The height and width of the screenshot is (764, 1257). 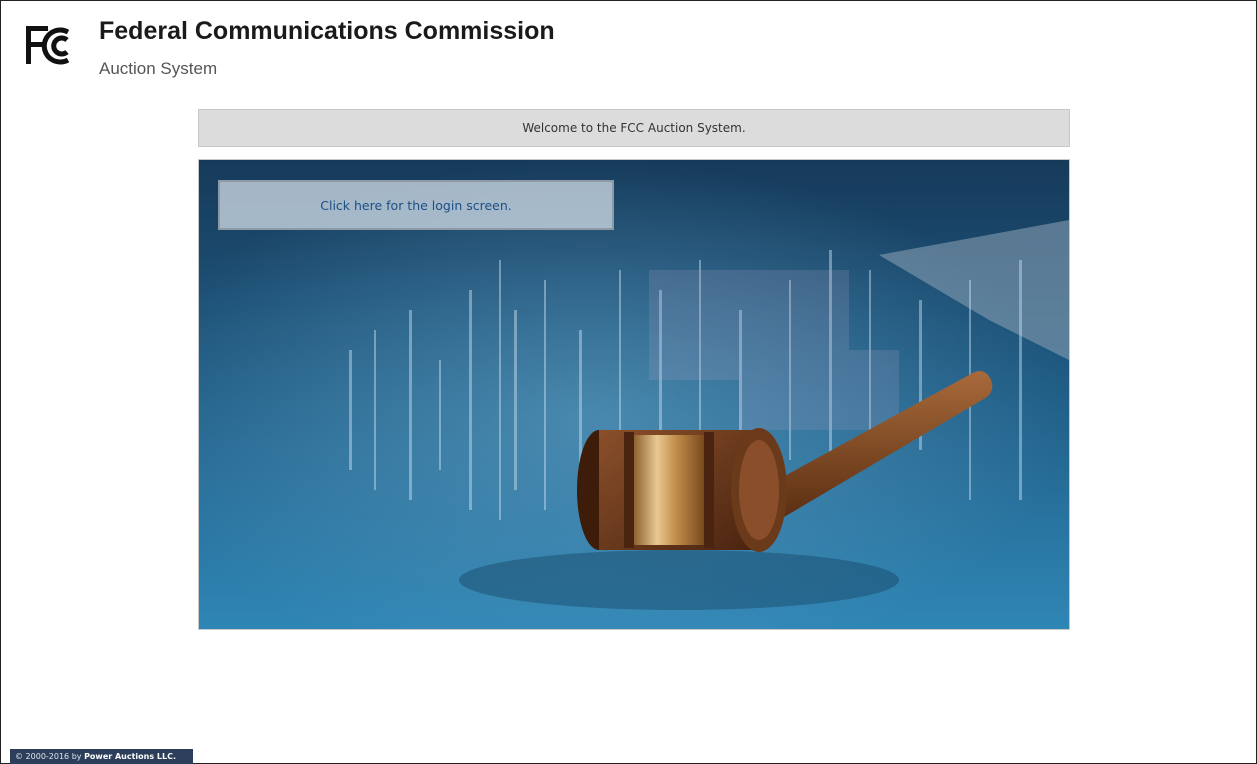 I want to click on footer-company-link: Power Auctions LLC., so click(x=130, y=756).